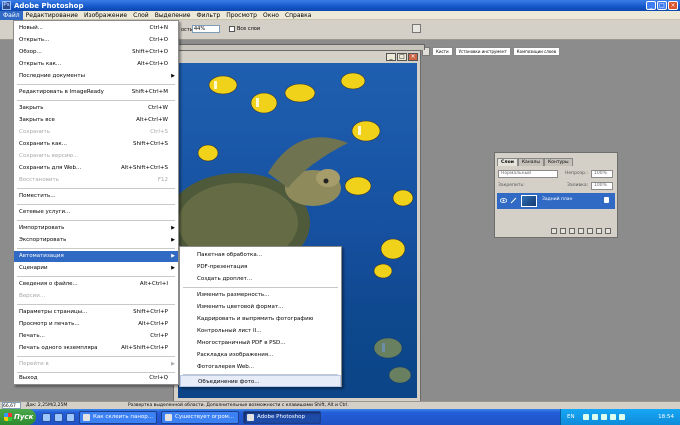 This screenshot has width=680, height=425. What do you see at coordinates (442, 51) in the screenshot?
I see `well-tab-brushes: Кисти` at bounding box center [442, 51].